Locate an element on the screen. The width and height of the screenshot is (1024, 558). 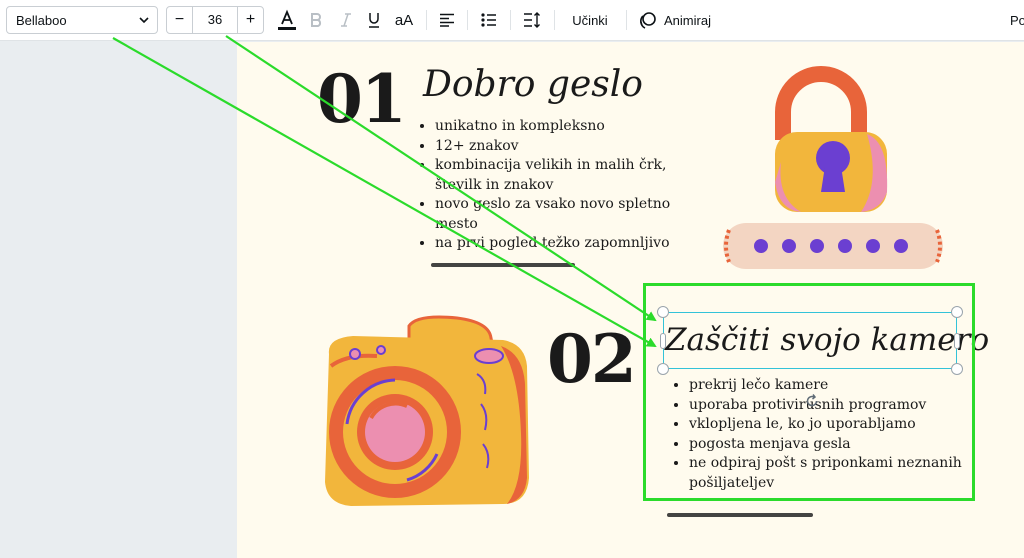
animate-icon is located at coordinates (648, 20).